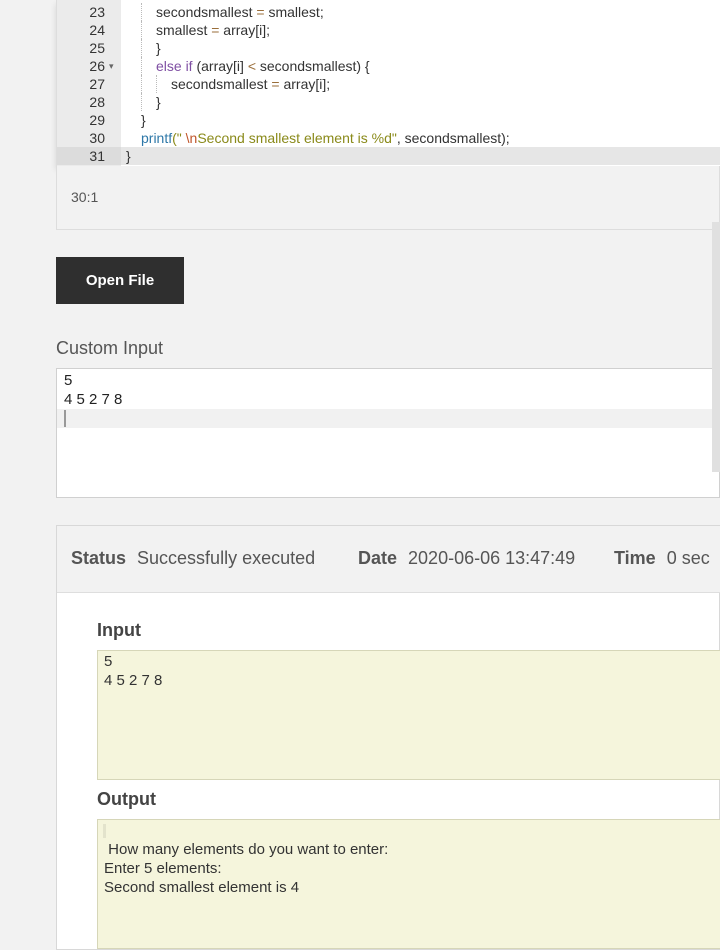 The image size is (720, 950). I want to click on date-key: Date, so click(378, 558).